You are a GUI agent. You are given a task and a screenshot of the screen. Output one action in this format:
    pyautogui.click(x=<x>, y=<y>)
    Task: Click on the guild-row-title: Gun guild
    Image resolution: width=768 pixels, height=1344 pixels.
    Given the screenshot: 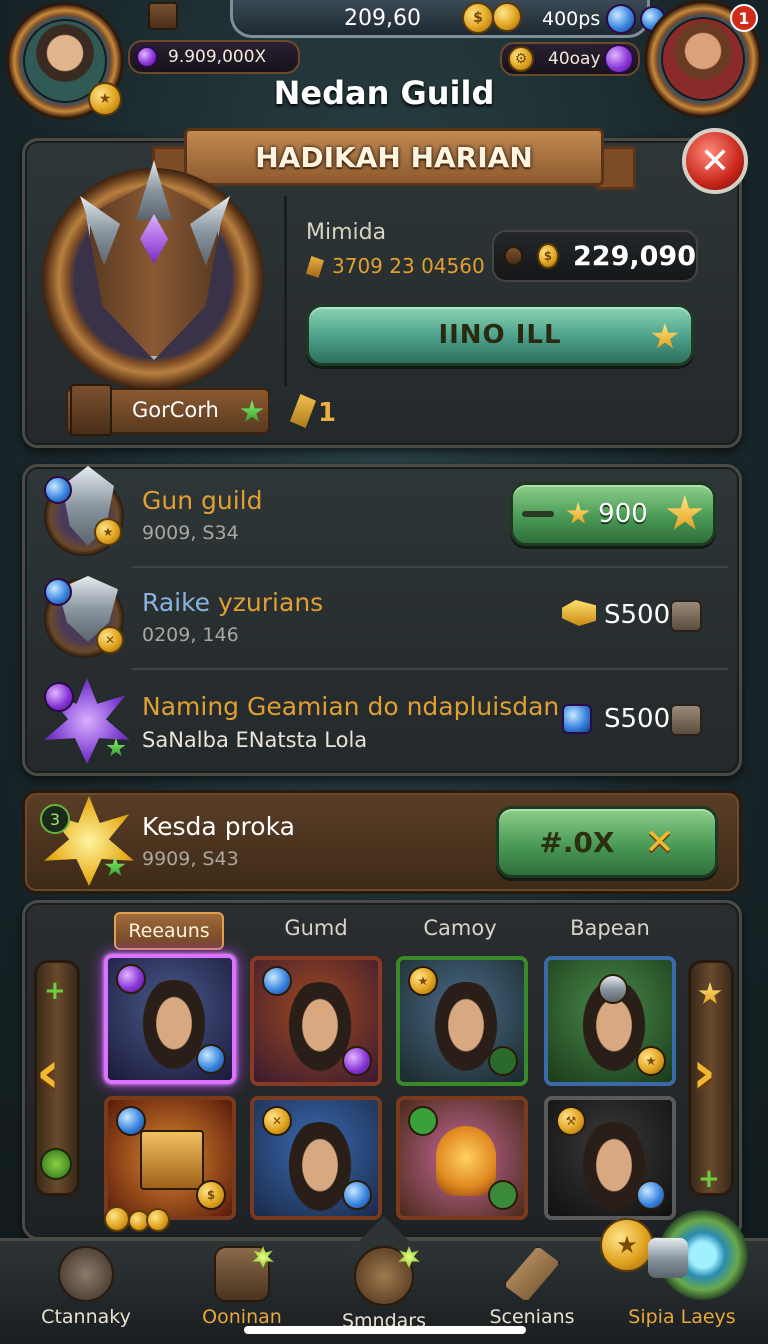 What is the action you would take?
    pyautogui.click(x=202, y=500)
    